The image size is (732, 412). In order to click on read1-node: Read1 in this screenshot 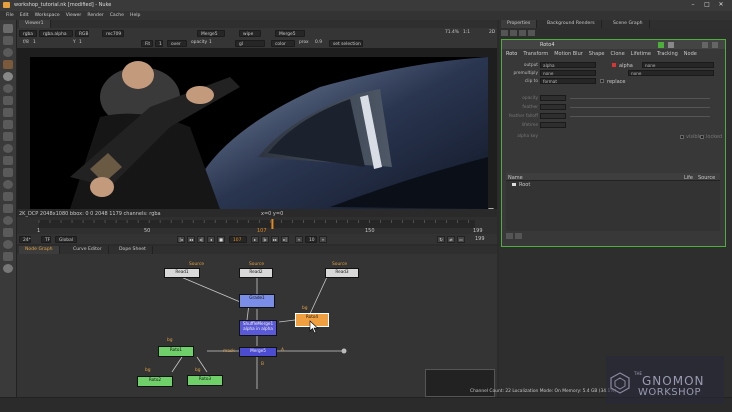, I will do `click(182, 273)`.